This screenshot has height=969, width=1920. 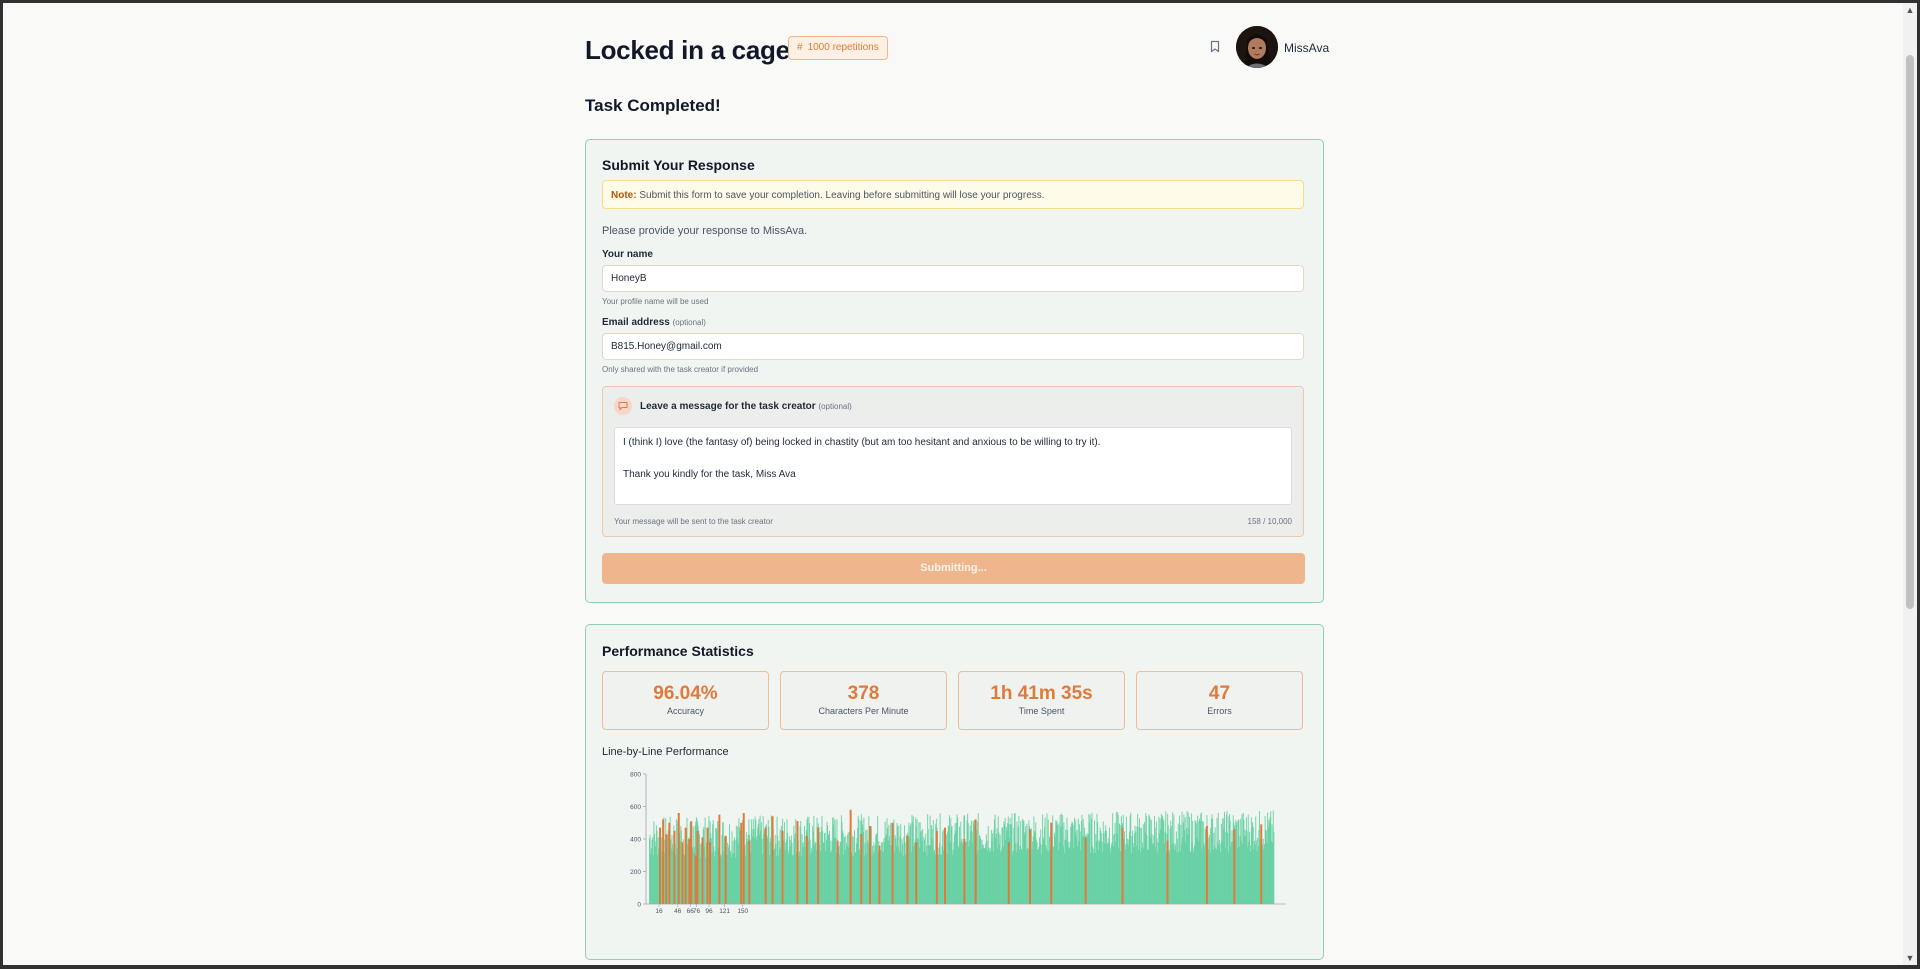 What do you see at coordinates (1219, 711) in the screenshot?
I see `stat-errors-label: Errors` at bounding box center [1219, 711].